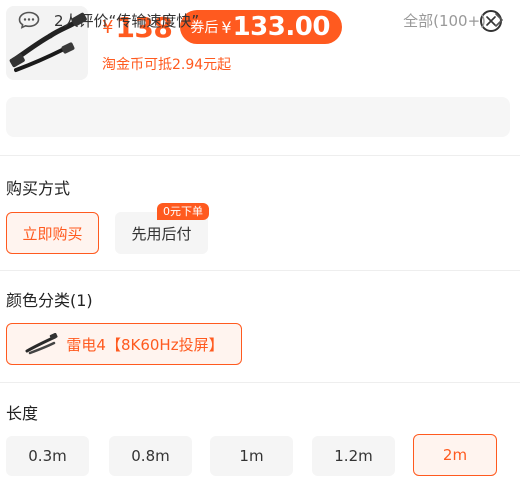 The width and height of the screenshot is (520, 488). Describe the element at coordinates (499, 20) in the screenshot. I see `chevron-right-icon` at that location.